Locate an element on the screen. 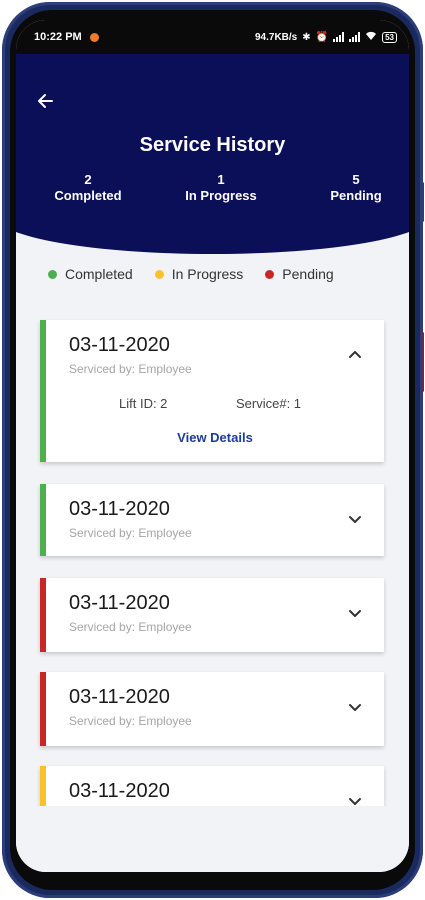 This screenshot has width=425, height=900. stat-count: 1 is located at coordinates (221, 179).